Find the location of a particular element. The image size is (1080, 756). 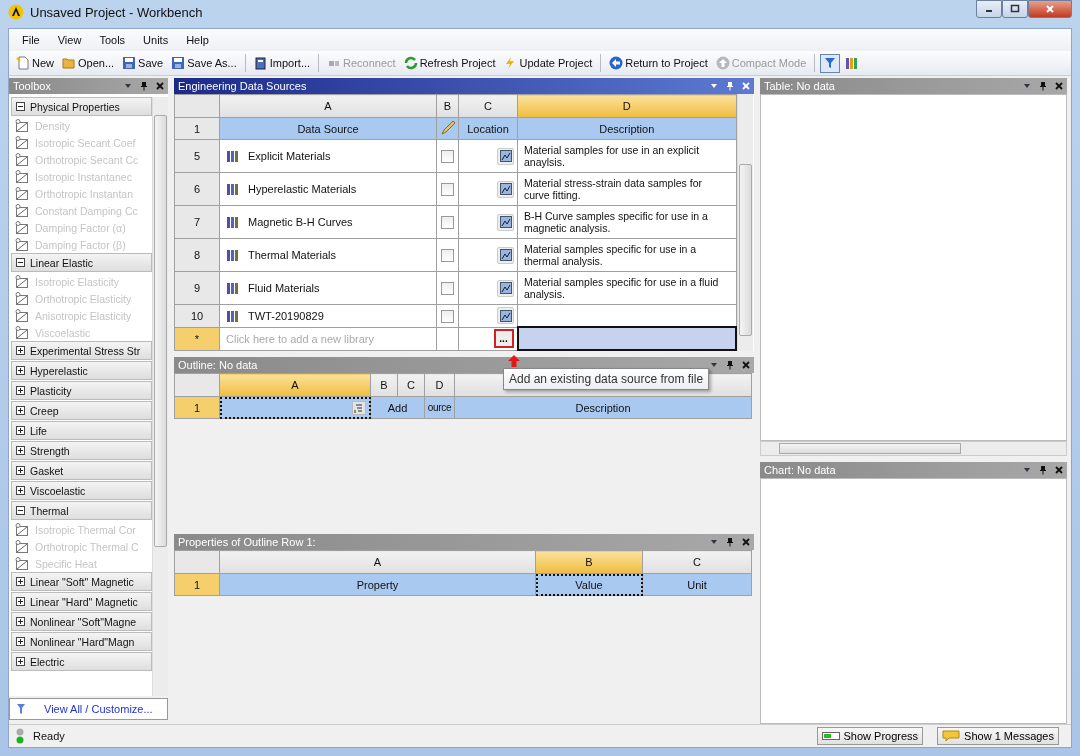

menu-item: View is located at coordinates (69, 40).